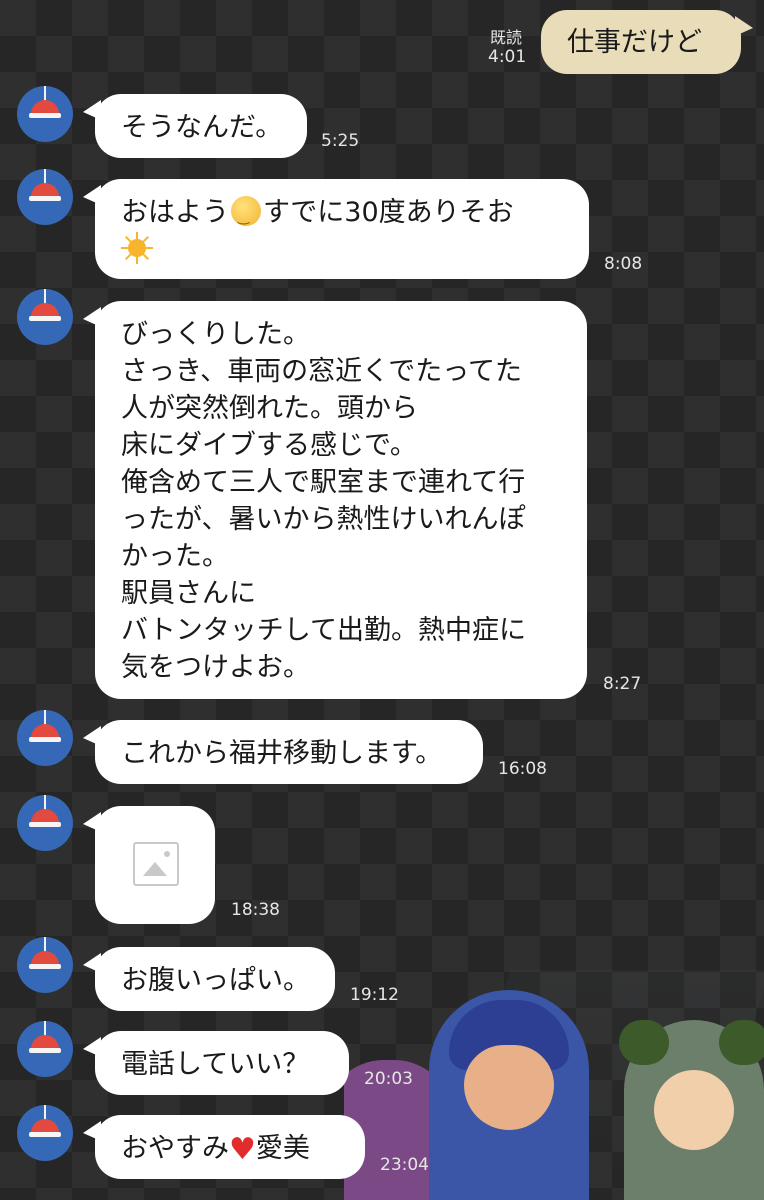 The image size is (764, 1200). Describe the element at coordinates (522, 769) in the screenshot. I see `message-time: 16:08` at that location.